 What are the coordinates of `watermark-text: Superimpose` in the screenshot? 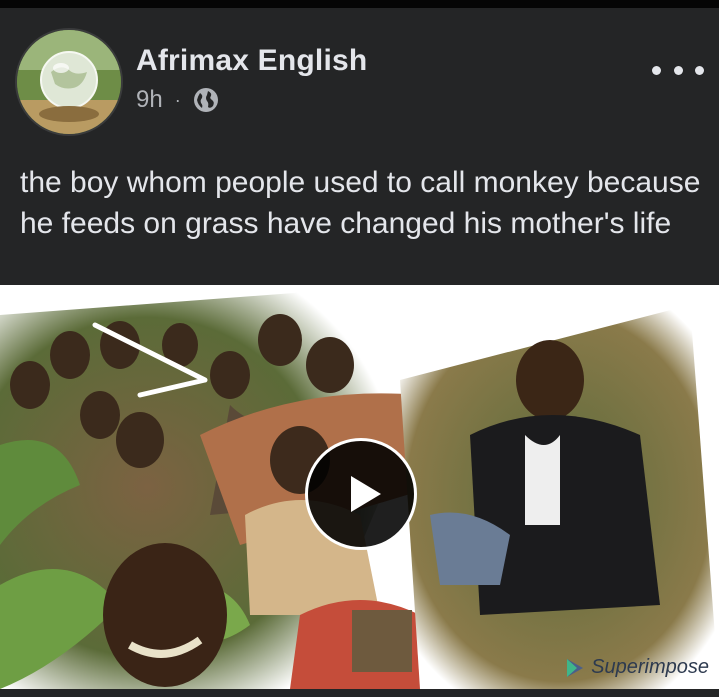 It's located at (650, 667).